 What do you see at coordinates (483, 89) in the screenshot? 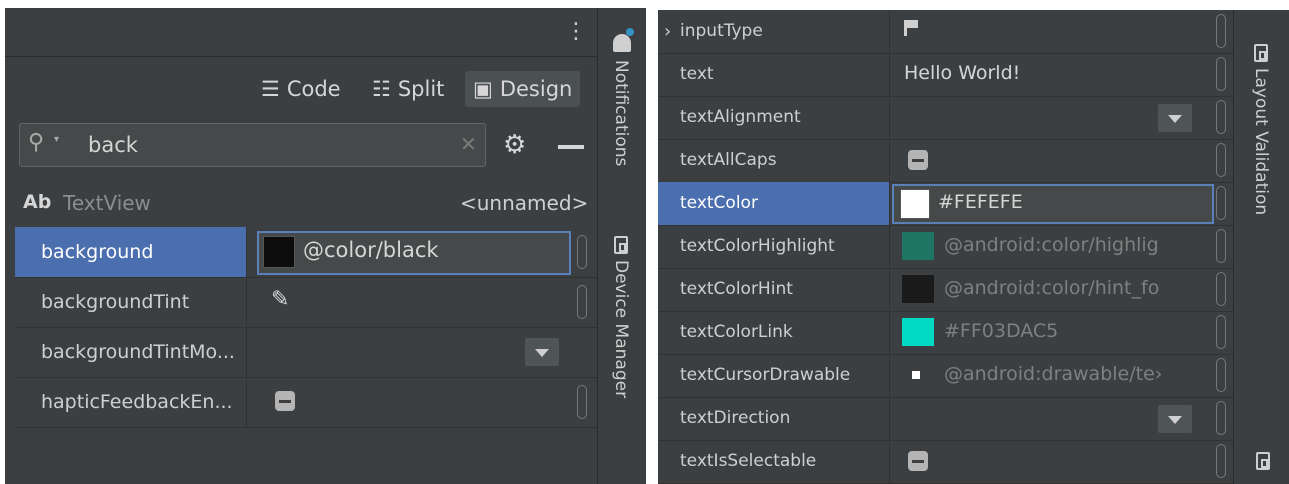
I see `image-icon: ▣` at bounding box center [483, 89].